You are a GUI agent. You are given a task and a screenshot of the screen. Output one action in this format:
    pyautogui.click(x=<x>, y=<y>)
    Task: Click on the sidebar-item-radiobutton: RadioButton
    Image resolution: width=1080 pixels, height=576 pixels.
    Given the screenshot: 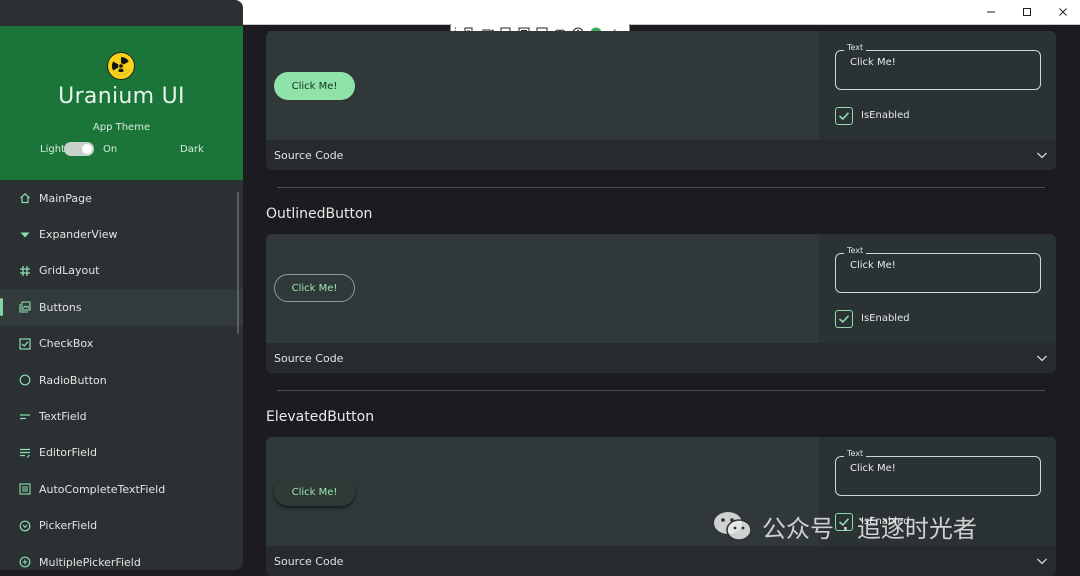 What is the action you would take?
    pyautogui.click(x=121, y=380)
    